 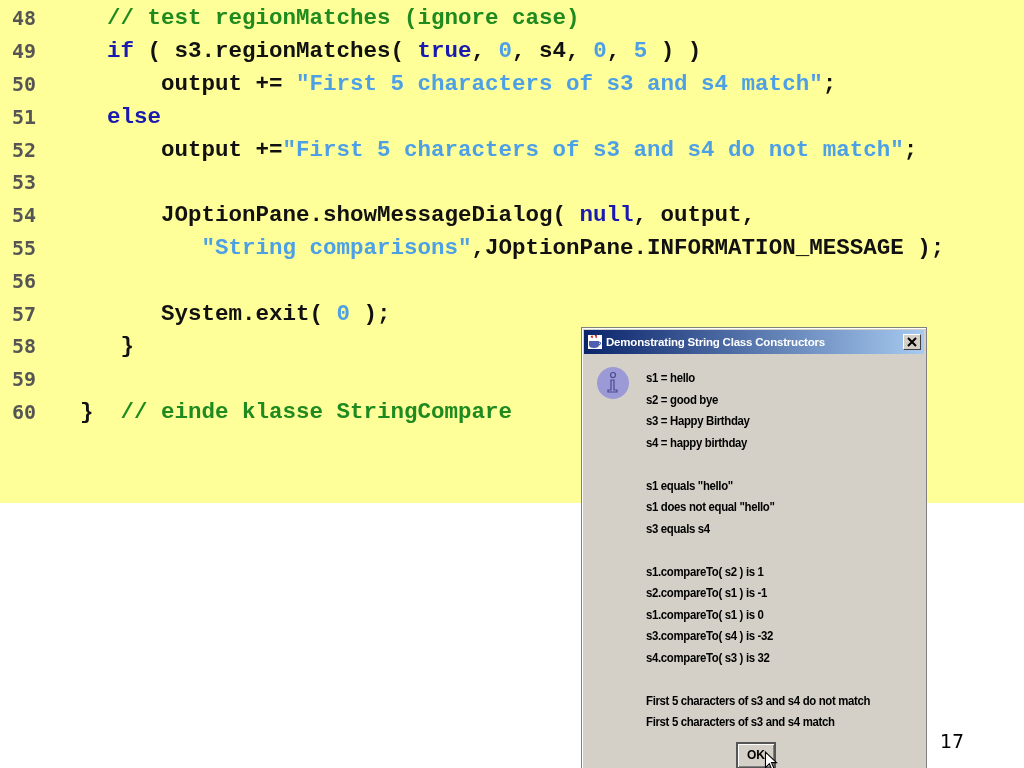 I want to click on message-line: s1 does not equal "hello", so click(x=711, y=507).